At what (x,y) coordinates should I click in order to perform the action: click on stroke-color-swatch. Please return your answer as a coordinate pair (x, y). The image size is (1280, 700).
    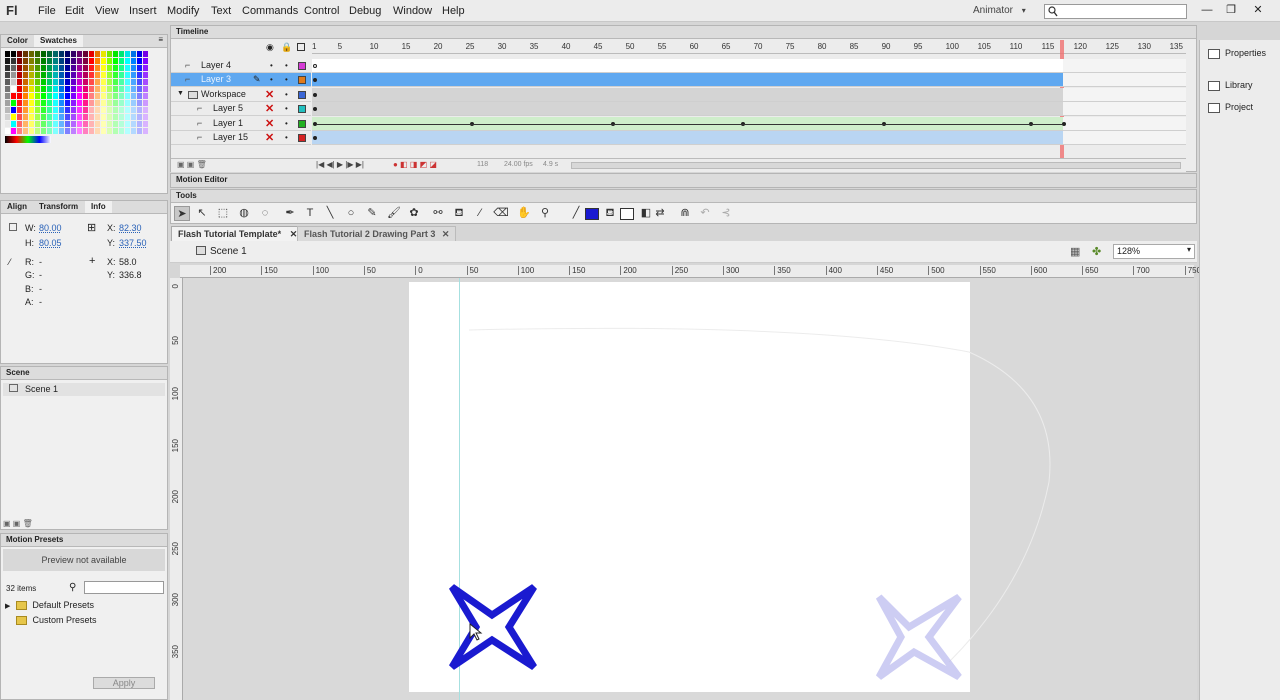
    Looking at the image, I should click on (592, 214).